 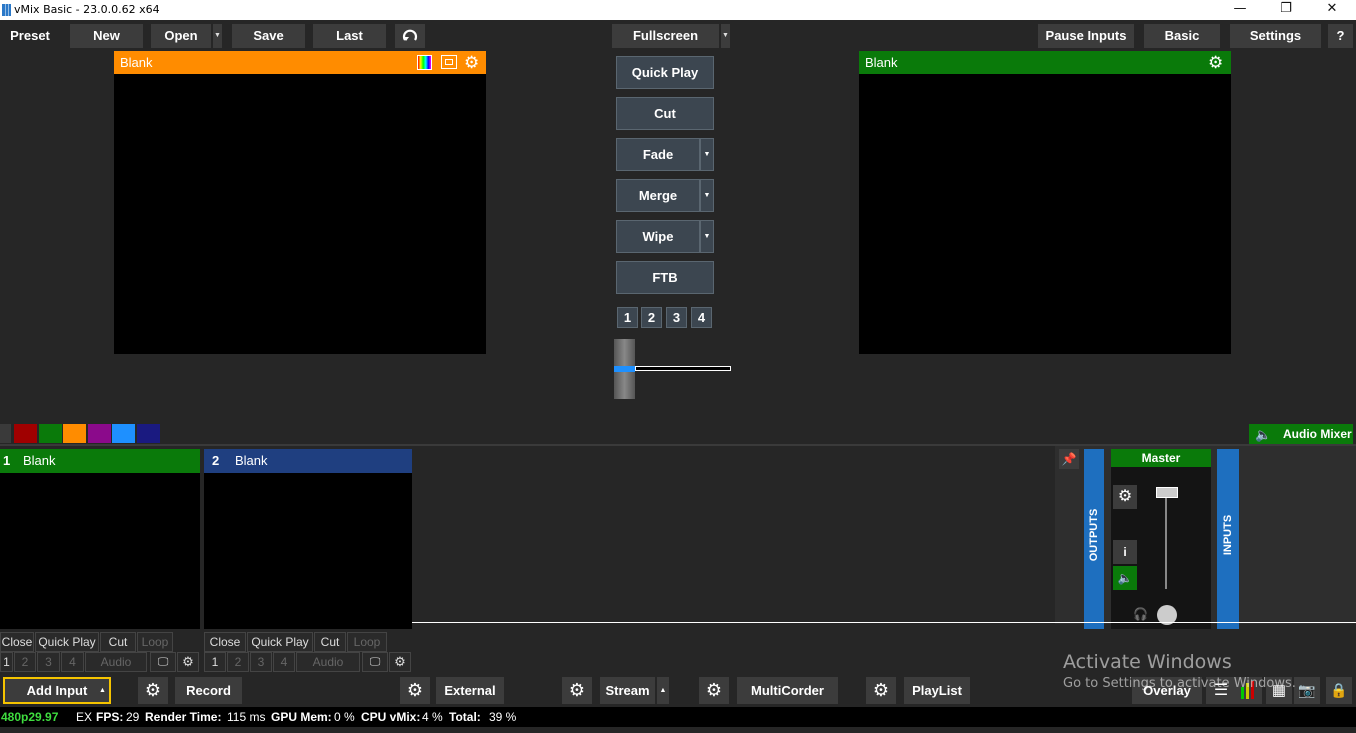 I want to click on preview-monitor: Blank ⚙, so click(x=300, y=202).